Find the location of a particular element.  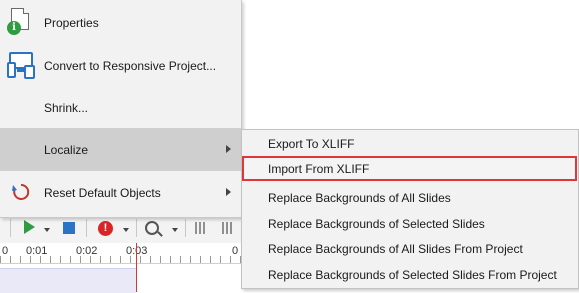

submenu-item-label: Export To XLIFF is located at coordinates (311, 143).